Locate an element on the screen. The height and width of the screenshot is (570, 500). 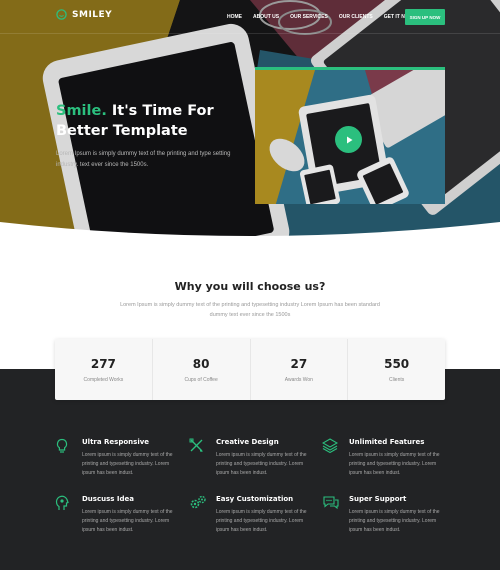
feature-title: Super Support is located at coordinates (378, 499).